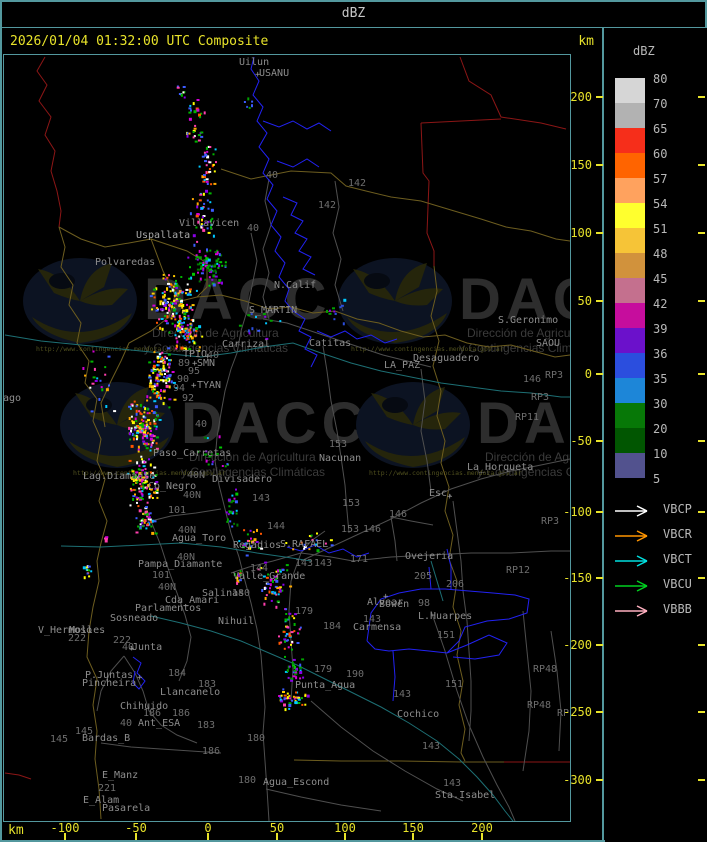 The width and height of the screenshot is (707, 842). What do you see at coordinates (652, 585) in the screenshot?
I see `vector-legend-row: VBCU` at bounding box center [652, 585].